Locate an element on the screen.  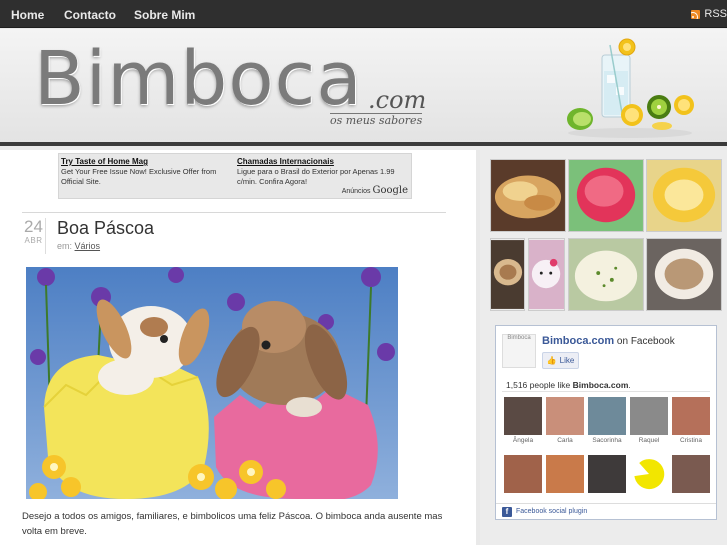
facebook-plugin-label: Facebook social plugin is located at coordinates (552, 511).